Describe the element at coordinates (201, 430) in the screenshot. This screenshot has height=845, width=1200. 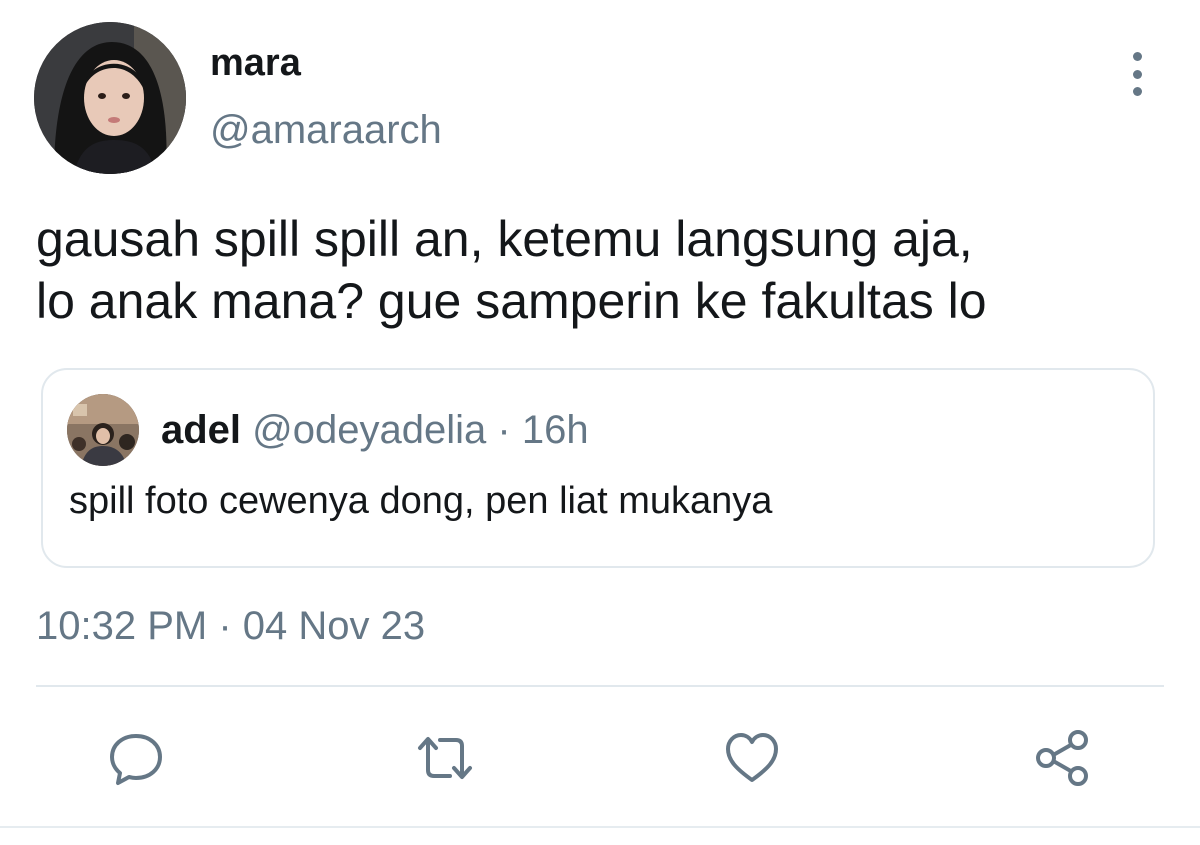
I see `quoted-author-display-name: adel` at that location.